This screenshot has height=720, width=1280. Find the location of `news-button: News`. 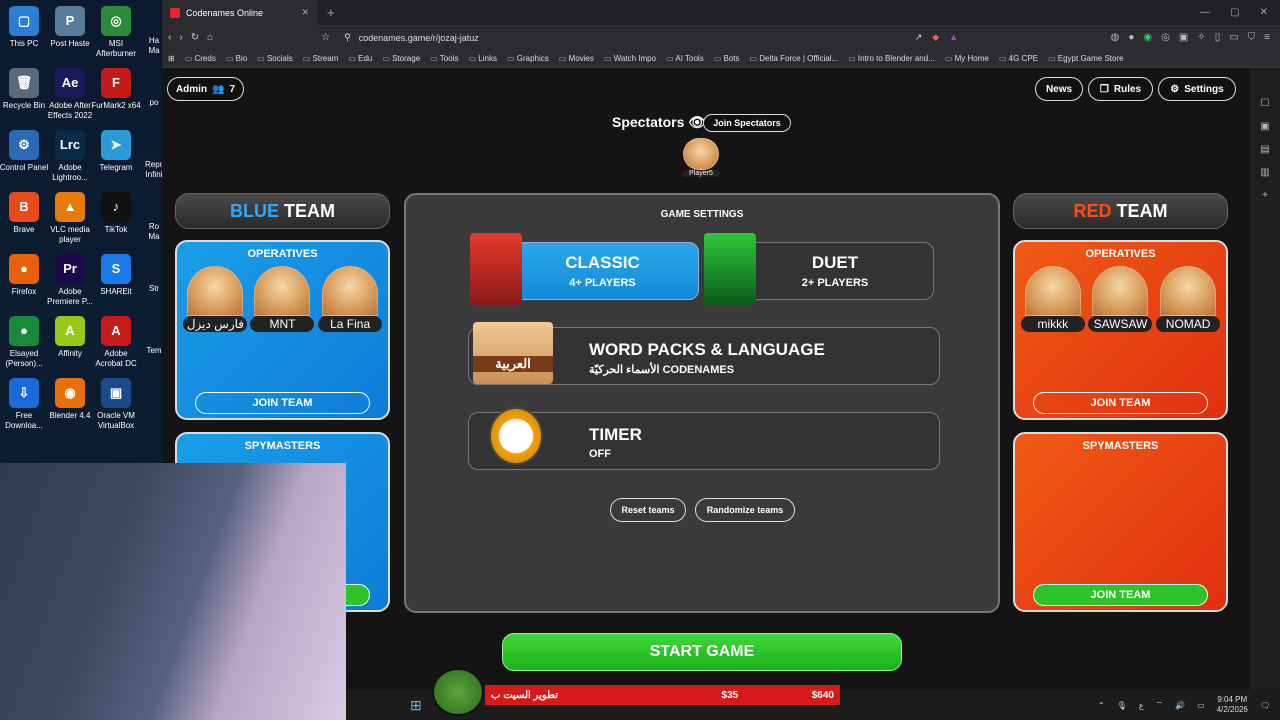

news-button: News is located at coordinates (1059, 89).